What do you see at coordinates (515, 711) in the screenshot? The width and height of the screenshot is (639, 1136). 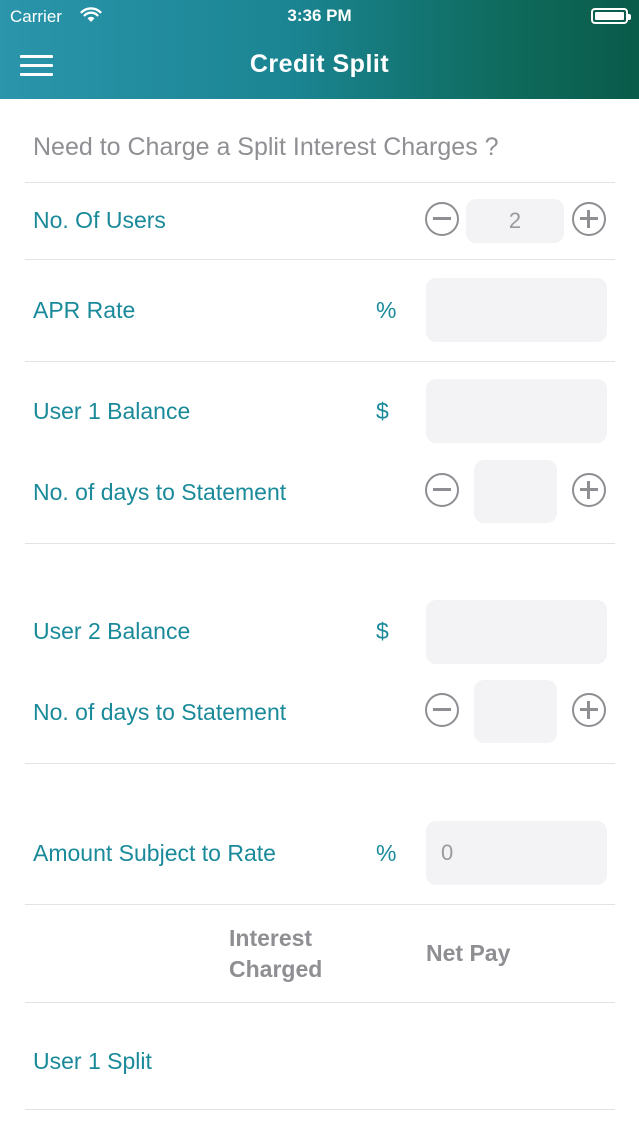 I see `user2-days-field` at bounding box center [515, 711].